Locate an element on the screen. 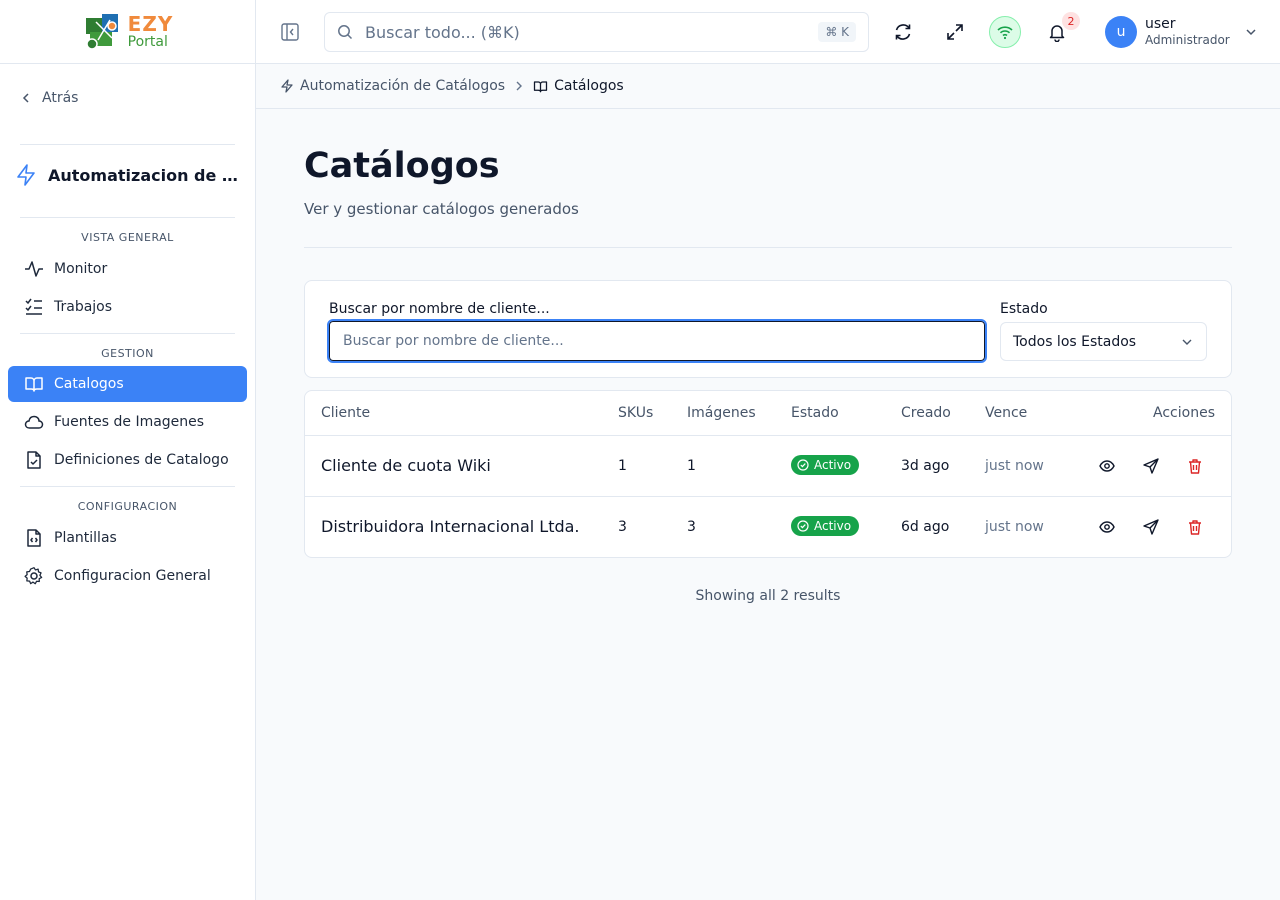 The image size is (1280, 900). column-header-skus: SKUs is located at coordinates (635, 413).